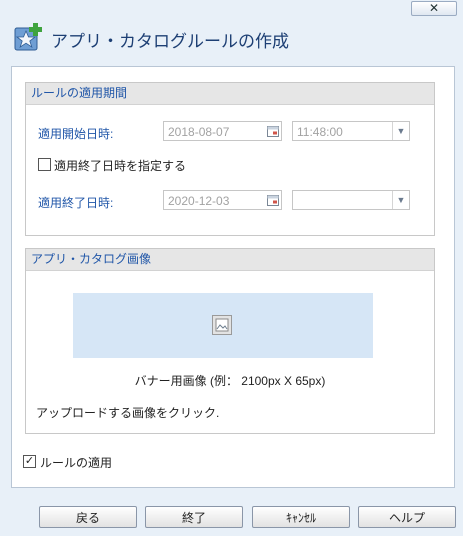 The height and width of the screenshot is (536, 463). Describe the element at coordinates (76, 134) in the screenshot. I see `start-datetime-label: 適用開始日時:` at that location.